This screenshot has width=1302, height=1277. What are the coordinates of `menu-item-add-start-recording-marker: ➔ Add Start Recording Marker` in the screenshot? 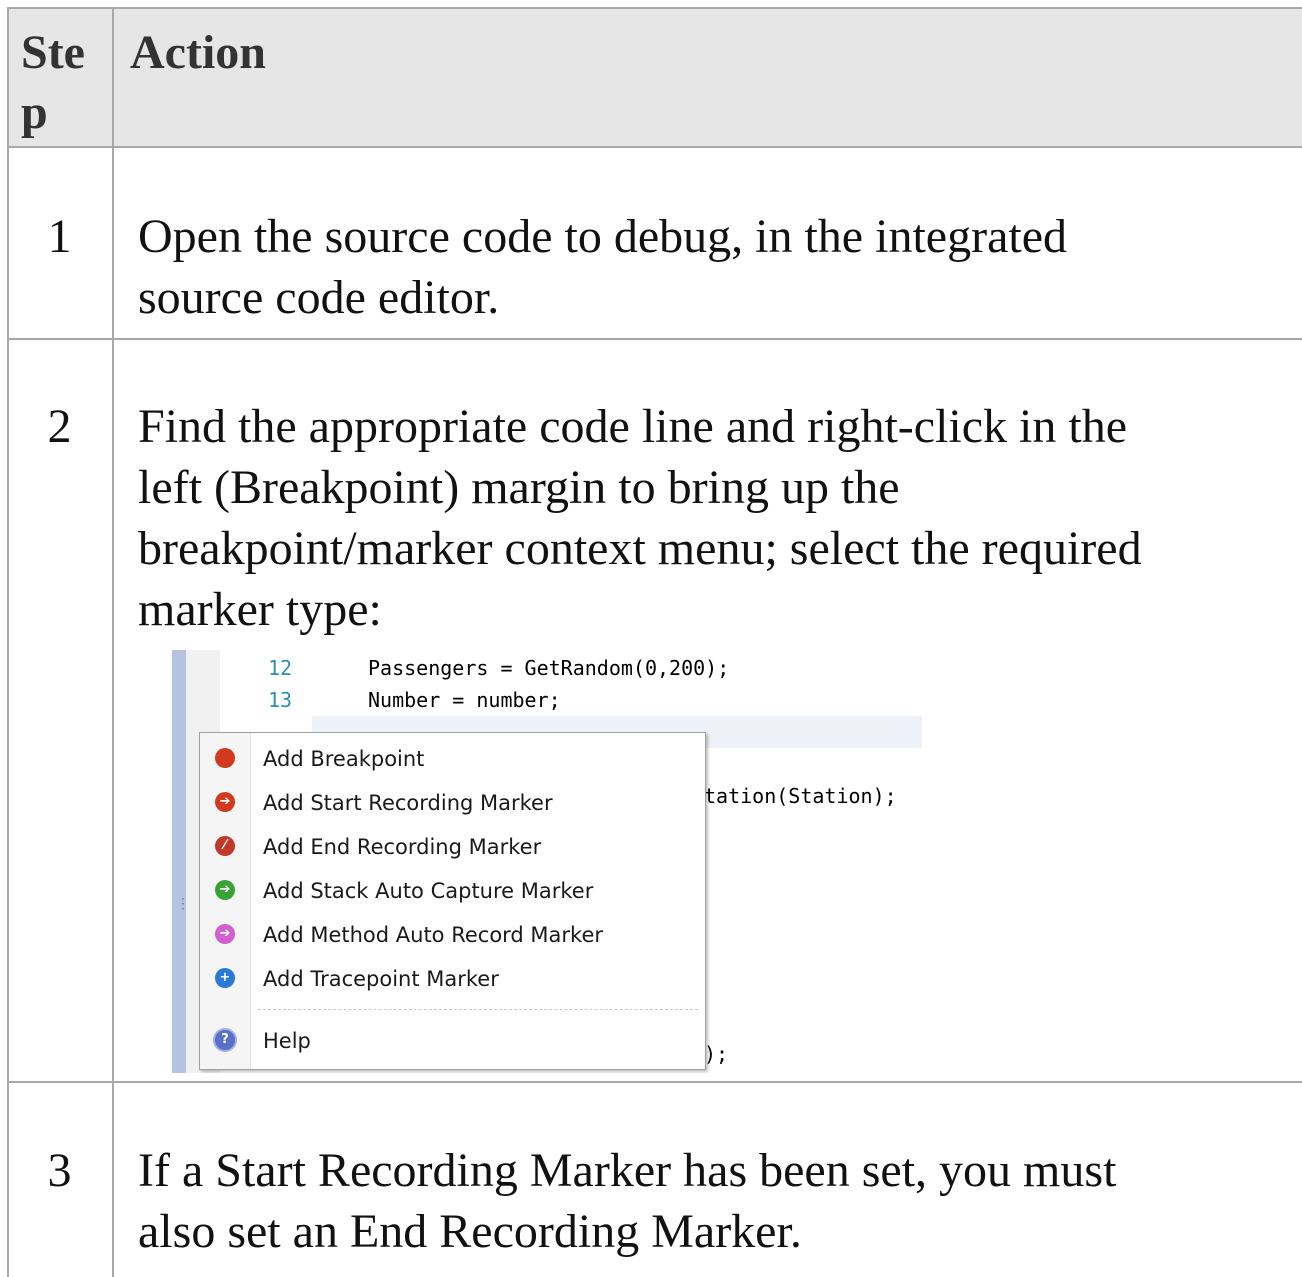 It's located at (452, 803).